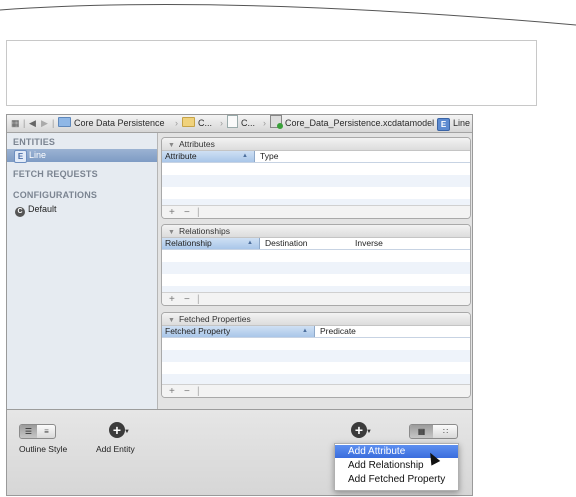 The width and height of the screenshot is (576, 497). Describe the element at coordinates (82, 156) in the screenshot. I see `sidebar-item-line-entity: E Line` at that location.